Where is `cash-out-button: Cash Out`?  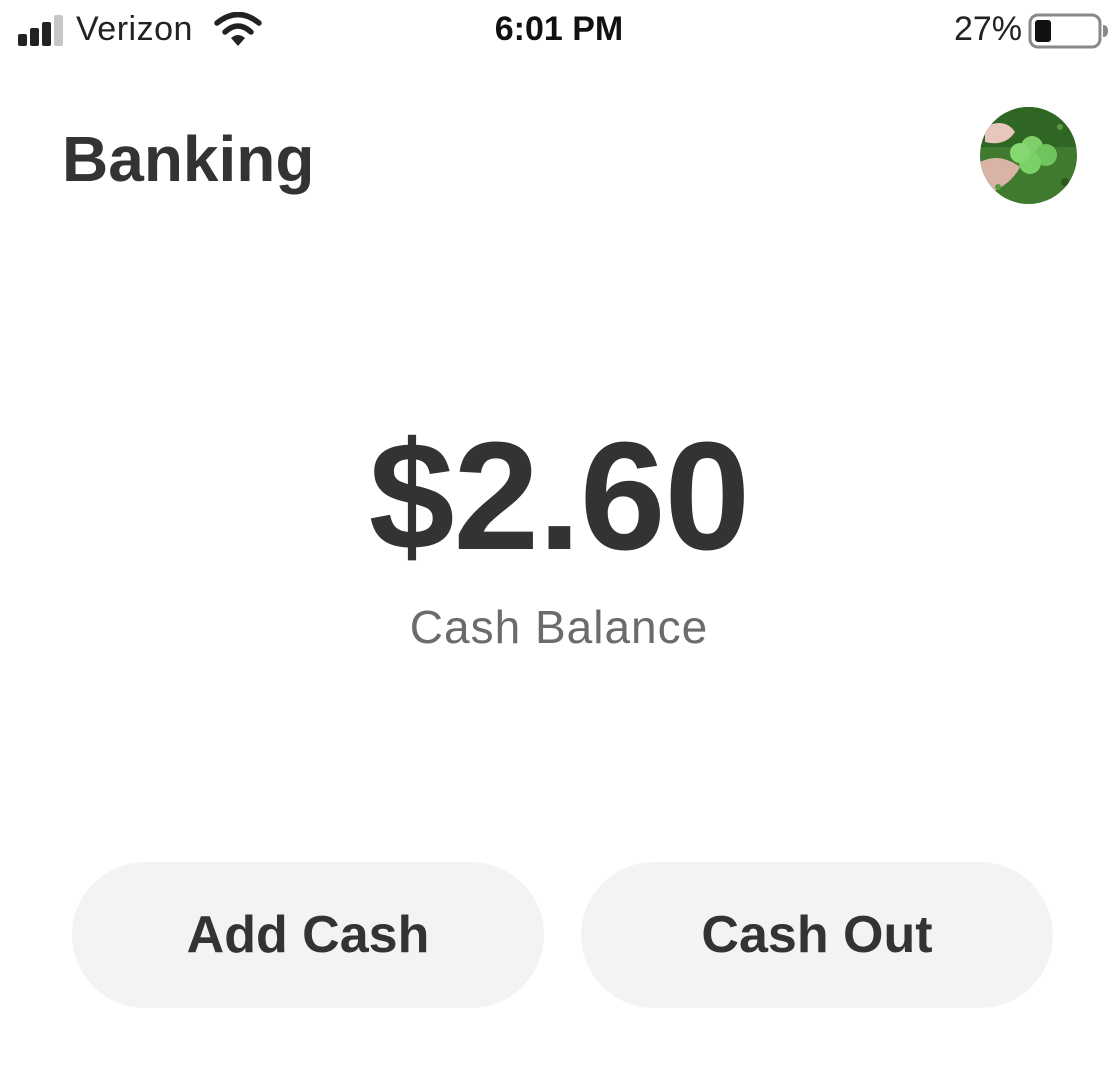
cash-out-button: Cash Out is located at coordinates (817, 935).